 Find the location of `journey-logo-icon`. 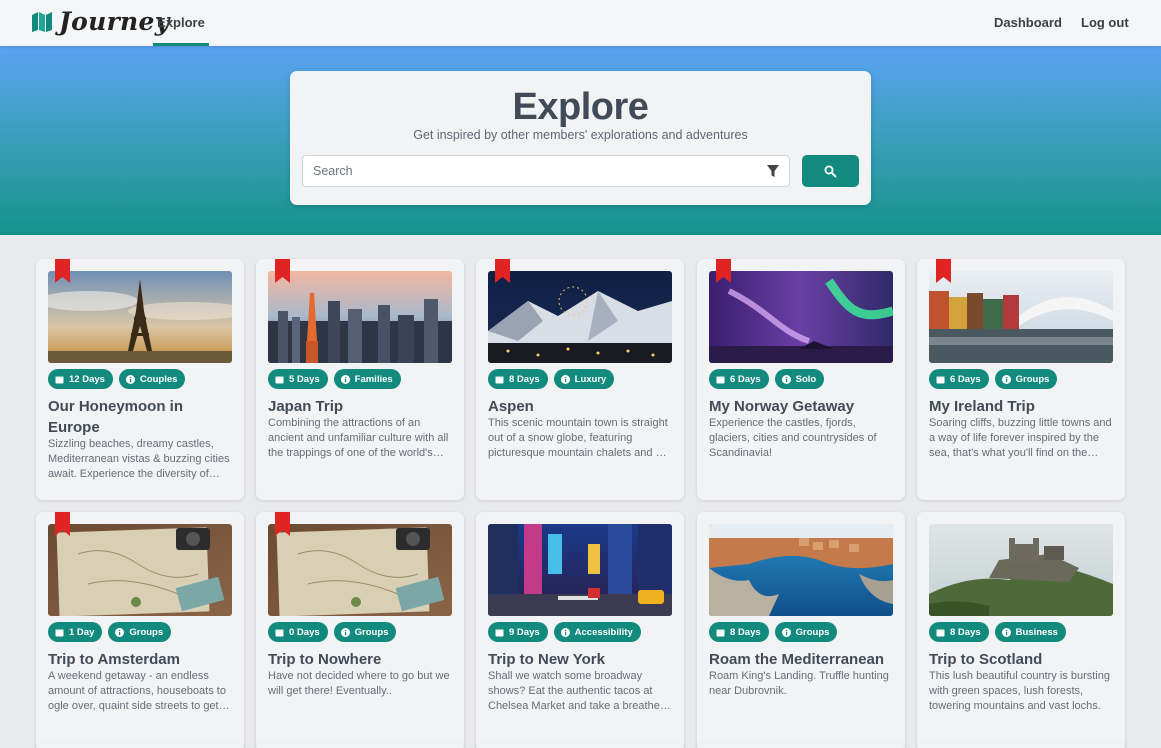

journey-logo-icon is located at coordinates (42, 22).